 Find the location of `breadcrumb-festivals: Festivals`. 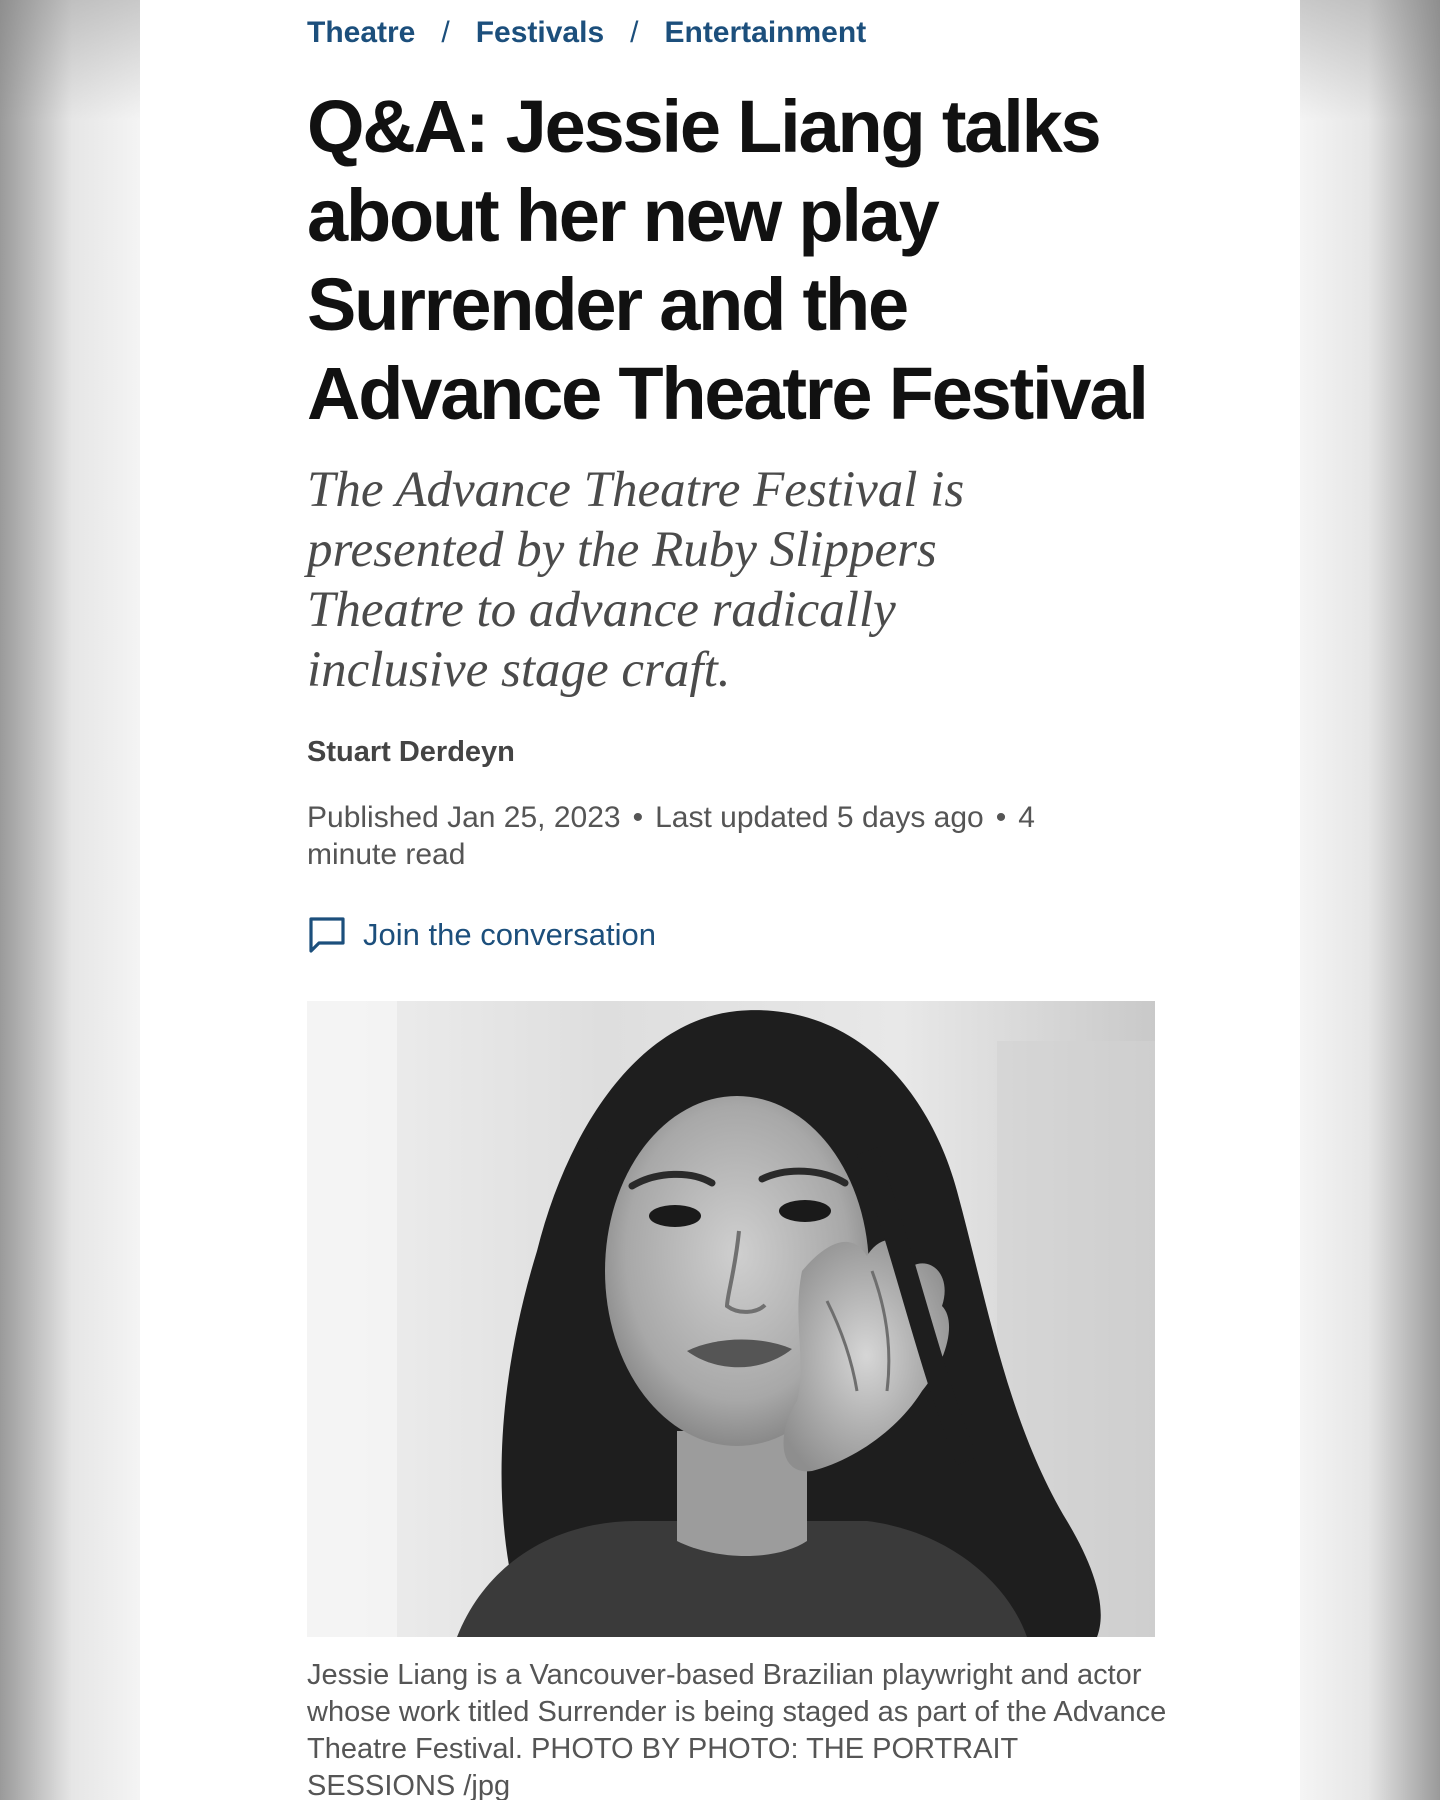

breadcrumb-festivals: Festivals is located at coordinates (540, 33).